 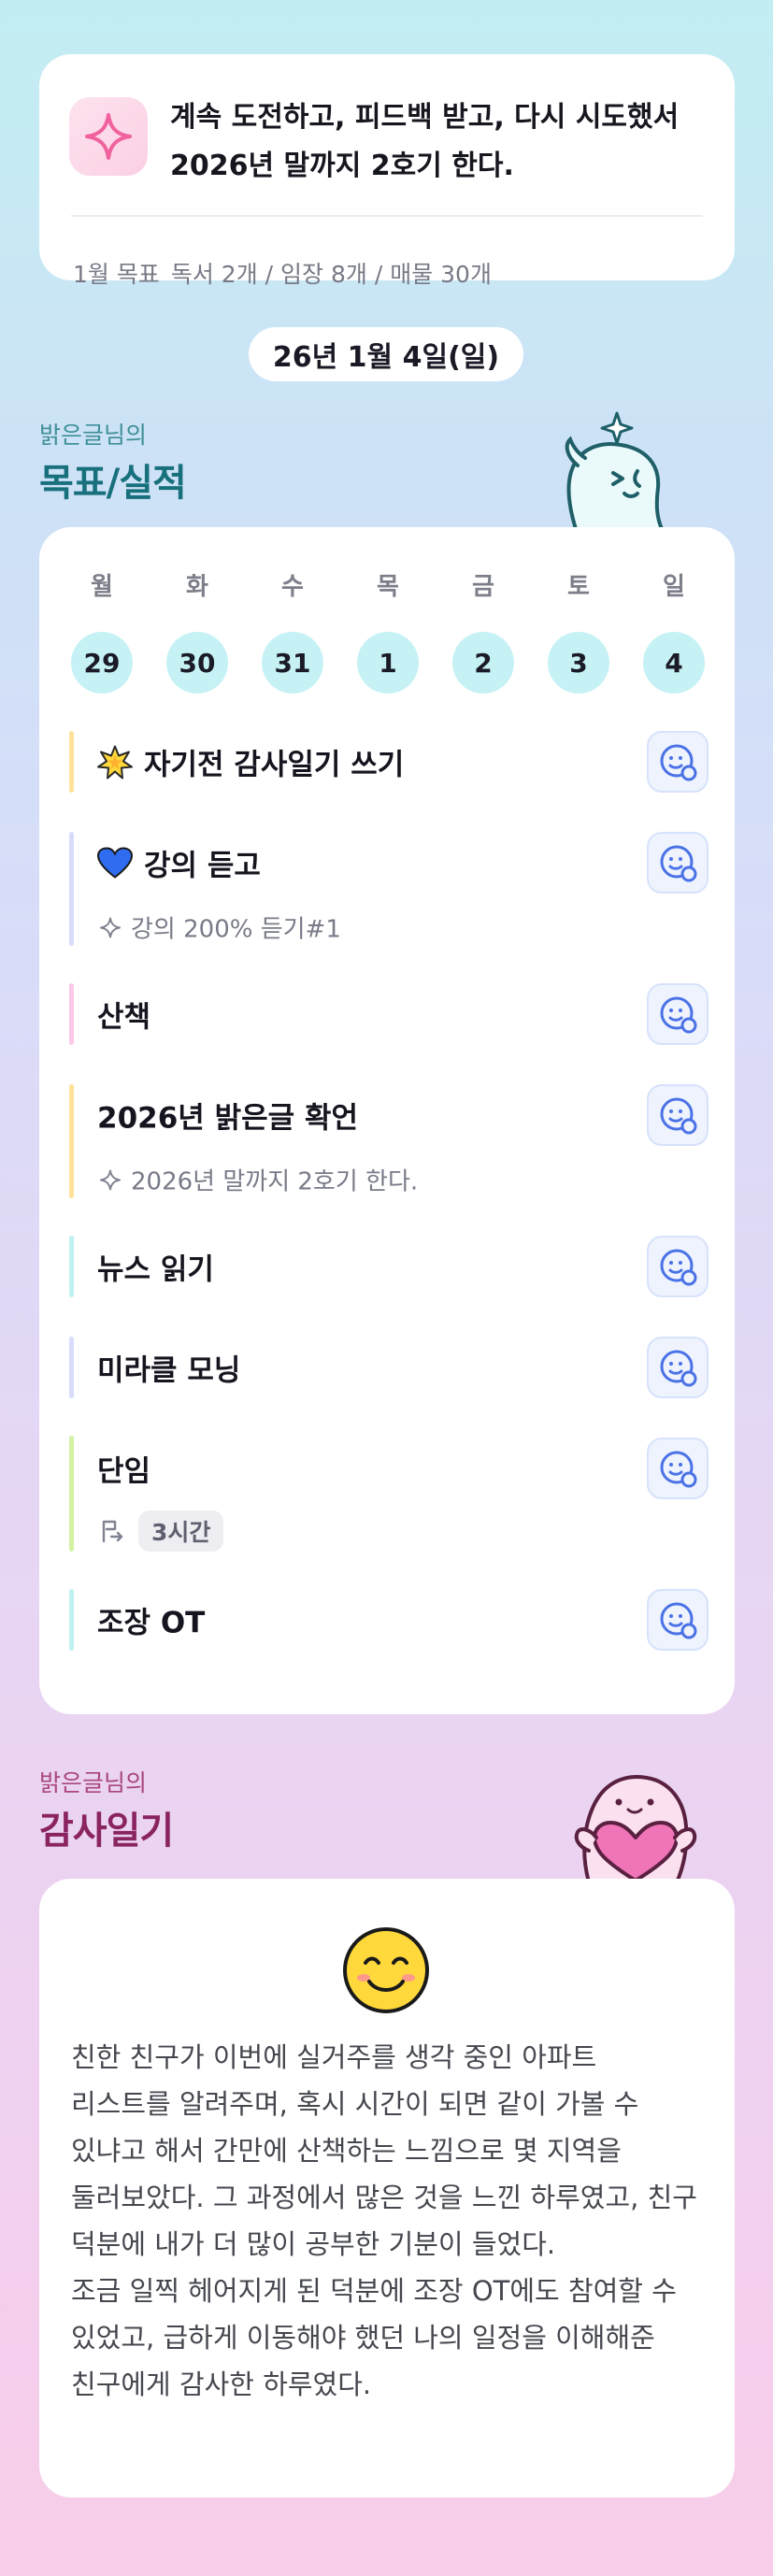 I want to click on day-name: 일, so click(x=674, y=587).